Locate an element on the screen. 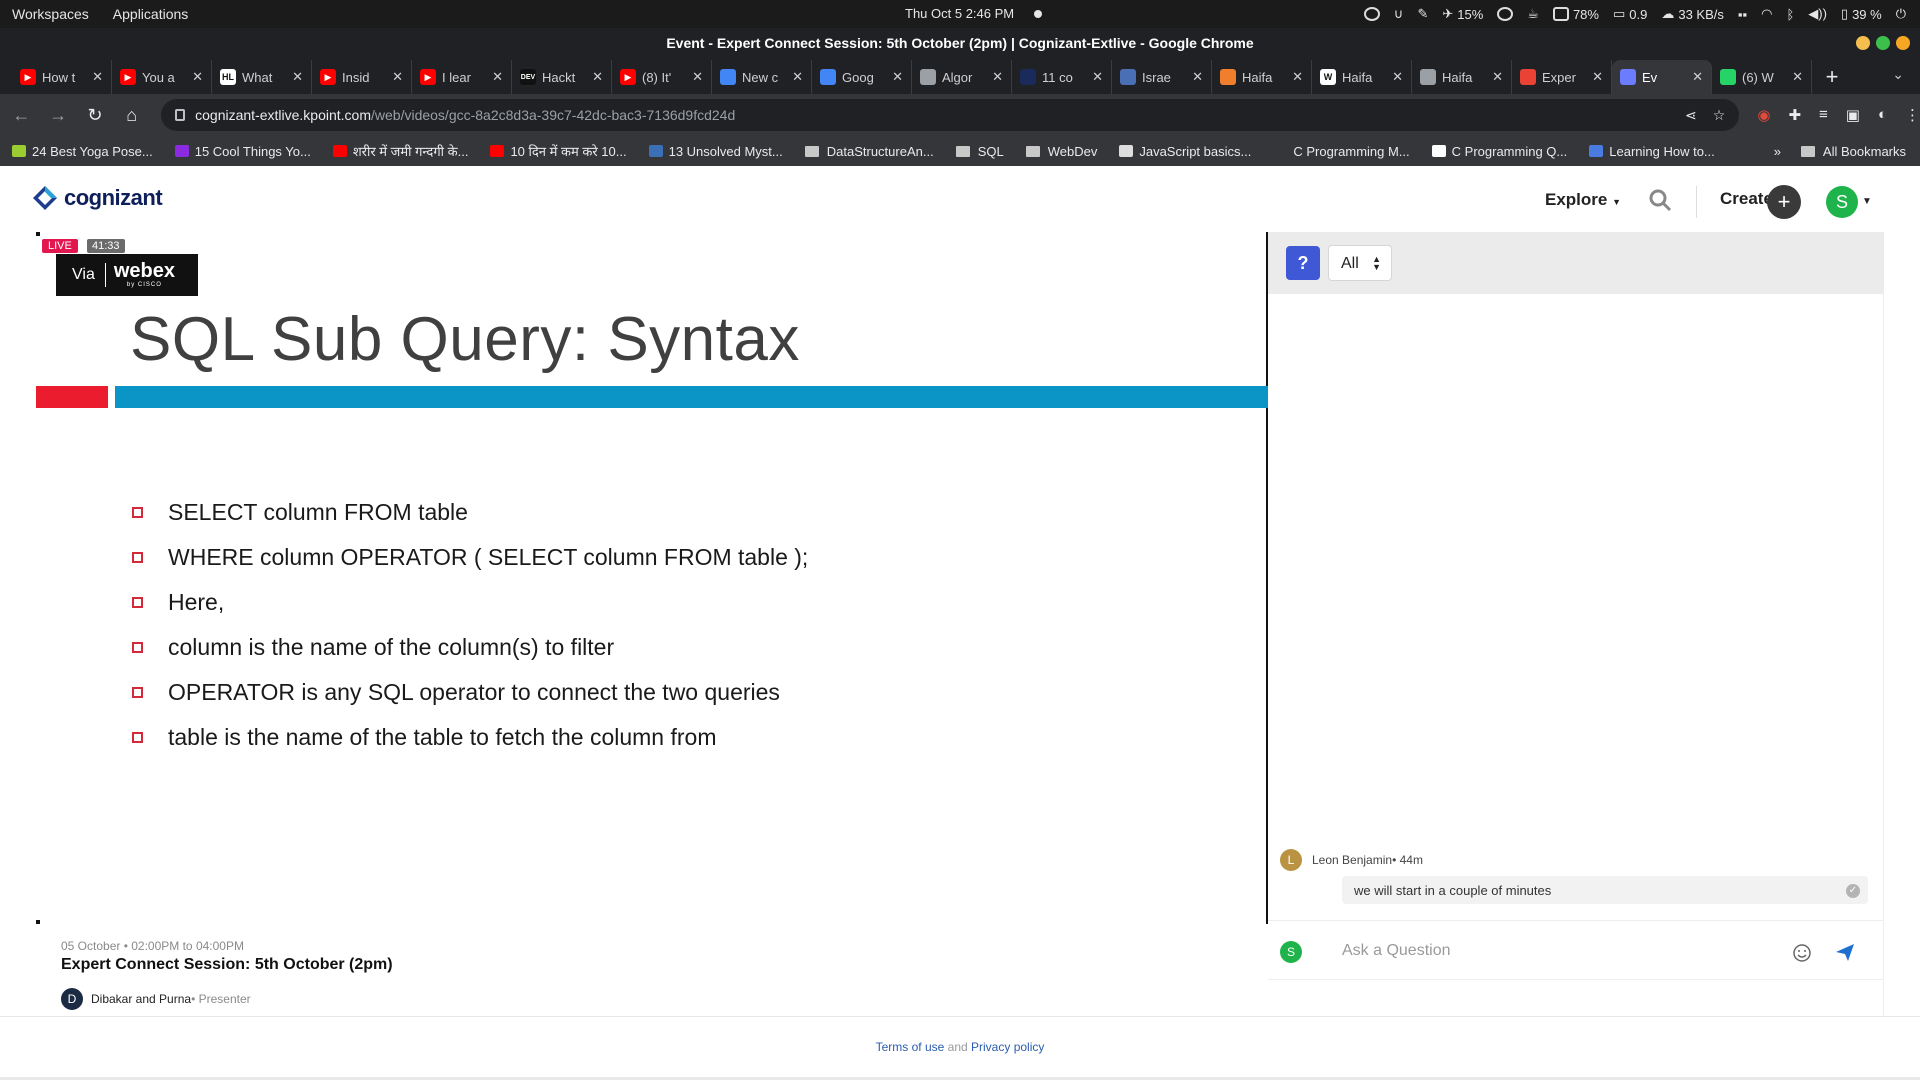 The width and height of the screenshot is (1920, 1080). bookmark-item: SQL is located at coordinates (979, 151).